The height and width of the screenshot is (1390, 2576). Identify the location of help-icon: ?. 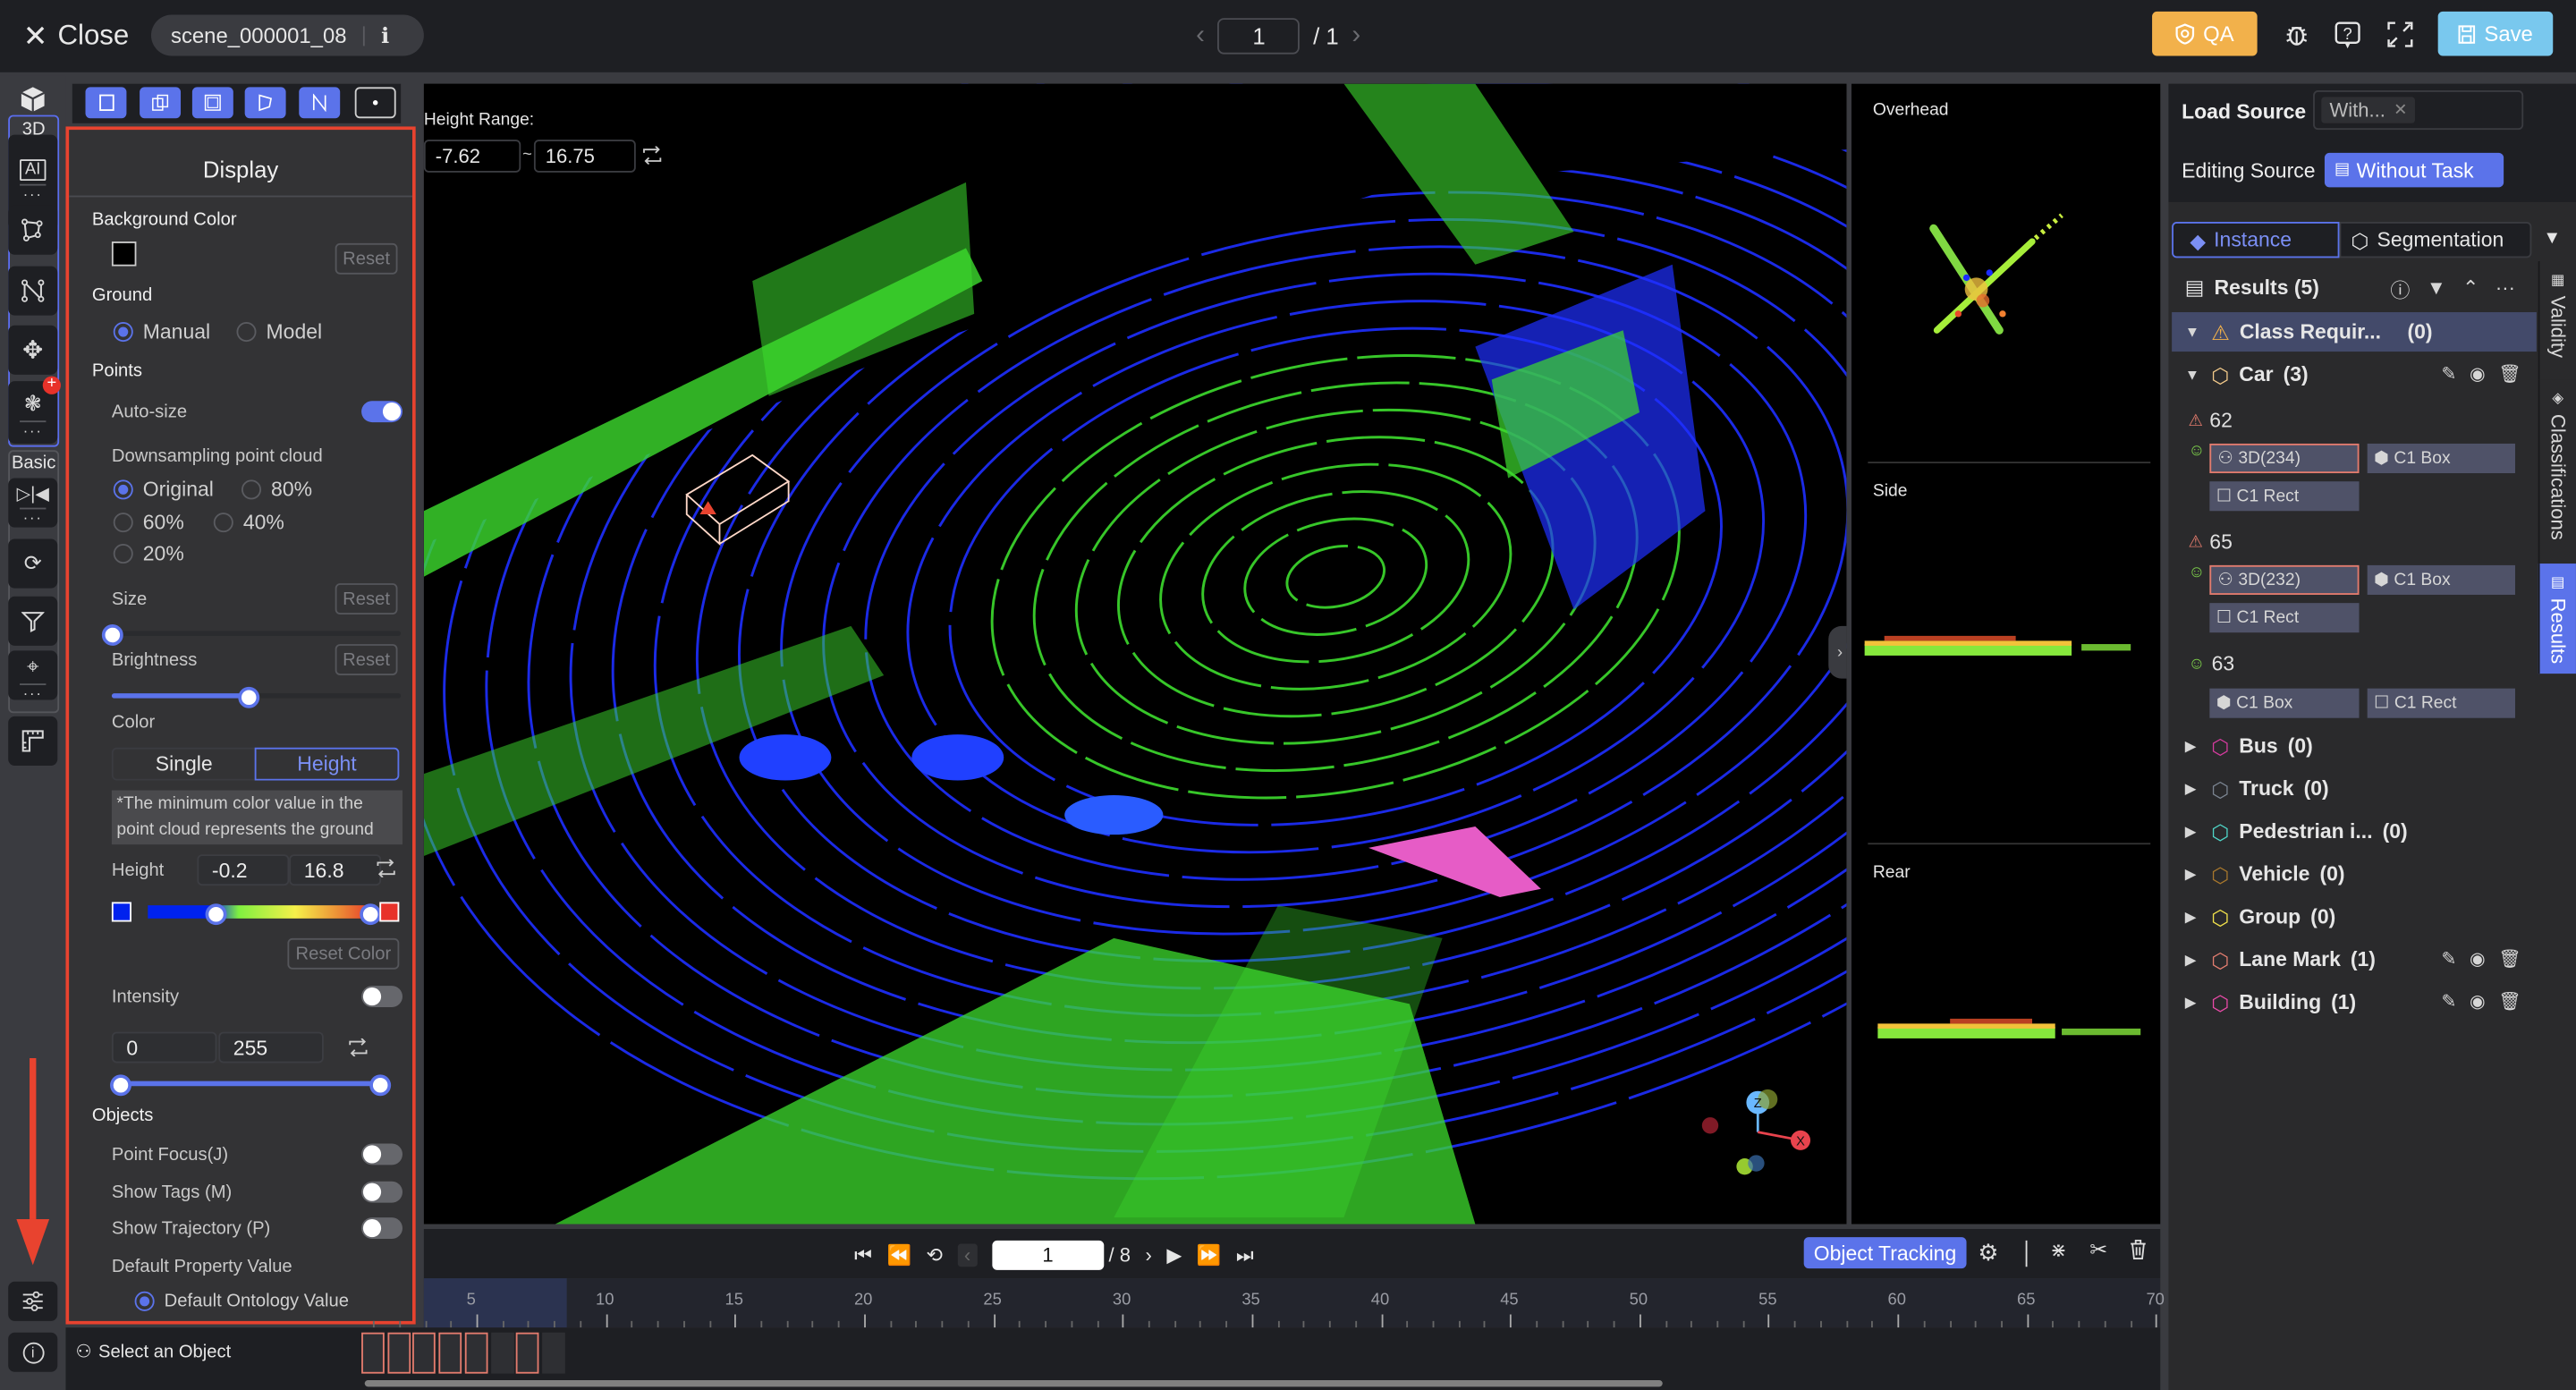
(2347, 34).